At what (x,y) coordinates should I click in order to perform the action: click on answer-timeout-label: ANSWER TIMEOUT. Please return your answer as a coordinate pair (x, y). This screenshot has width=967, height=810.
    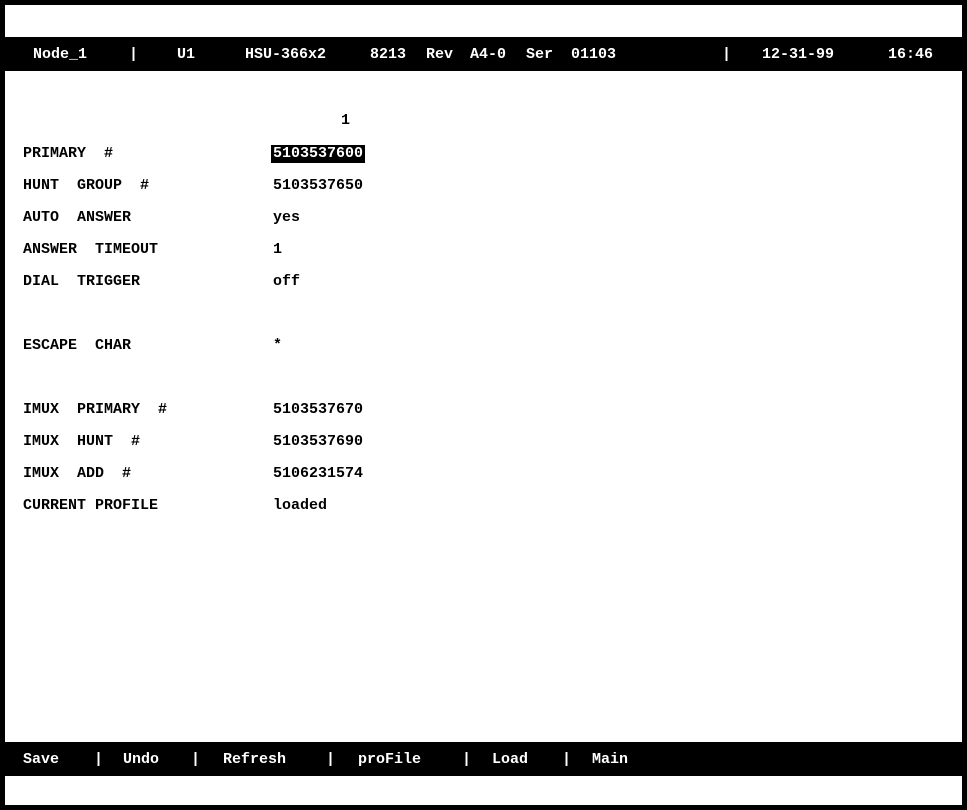
    Looking at the image, I should click on (91, 249).